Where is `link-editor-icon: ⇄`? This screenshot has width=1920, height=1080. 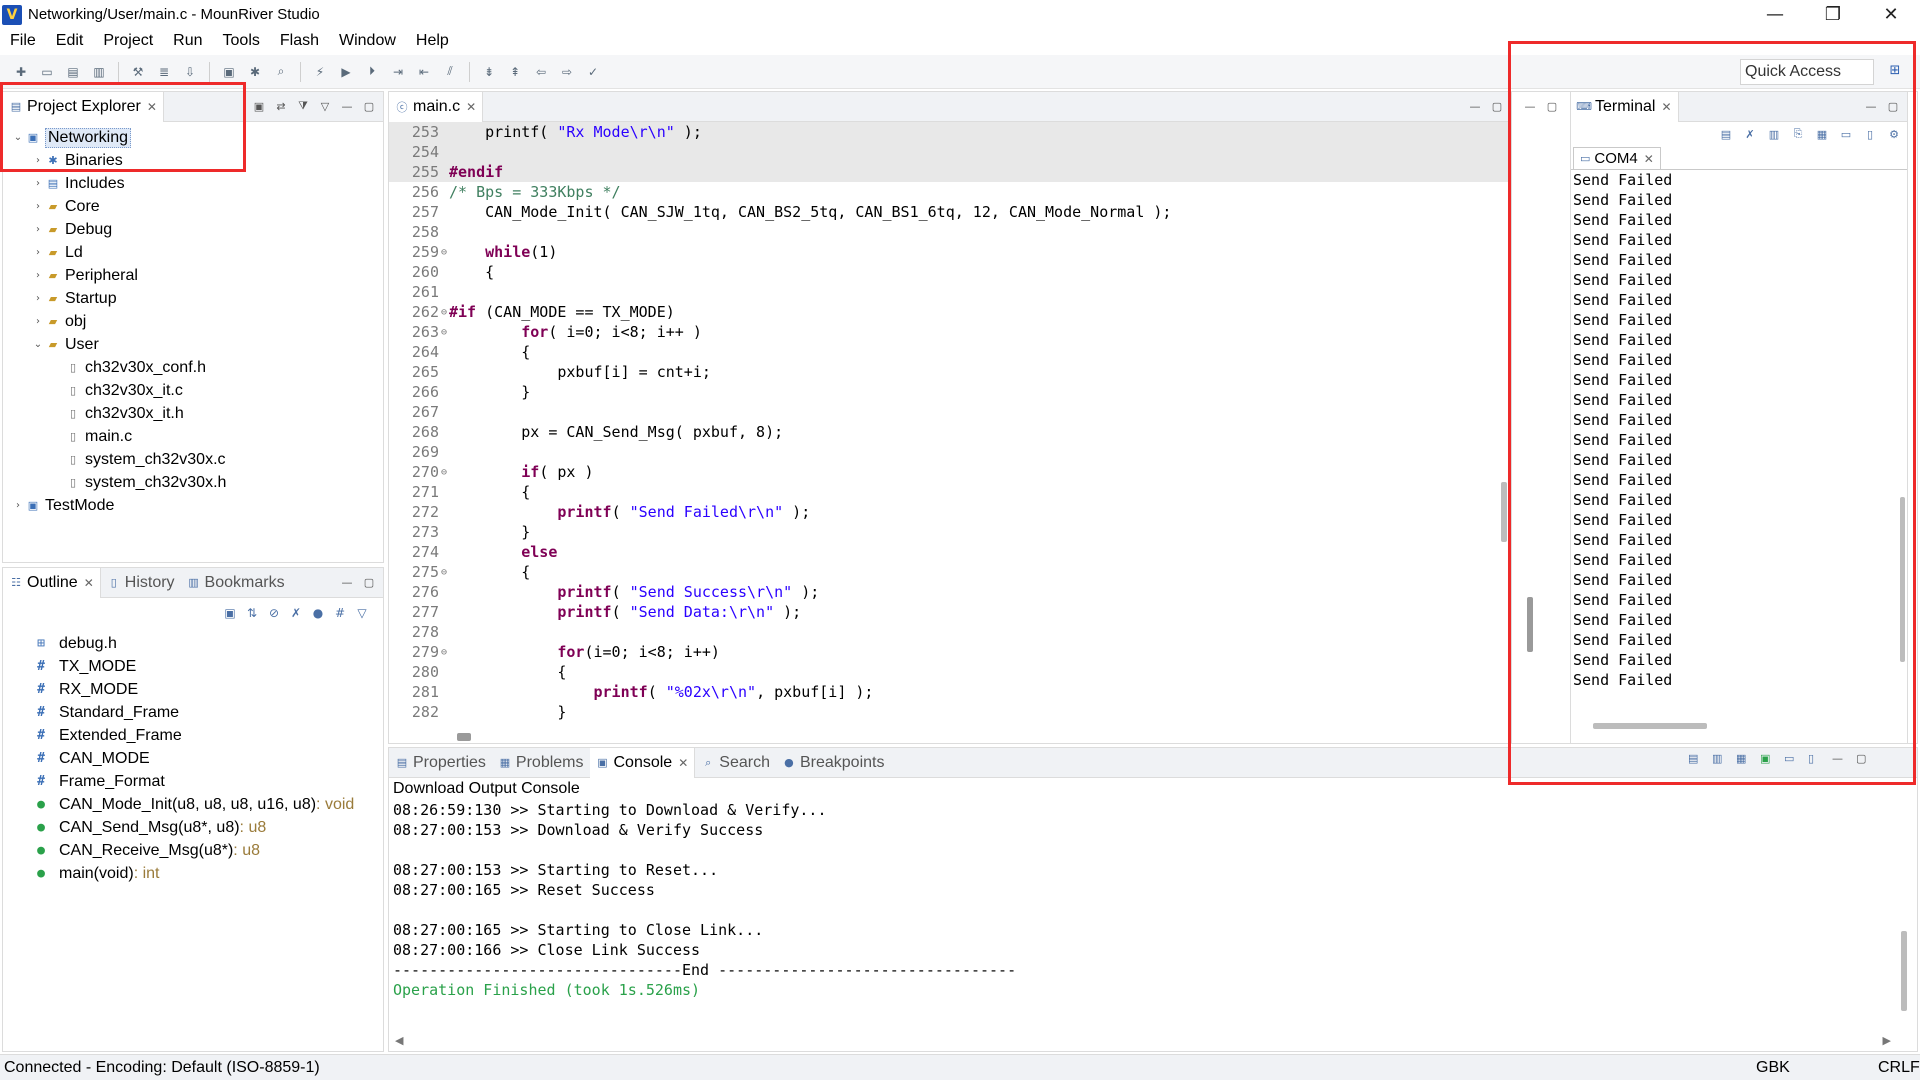 link-editor-icon: ⇄ is located at coordinates (281, 106).